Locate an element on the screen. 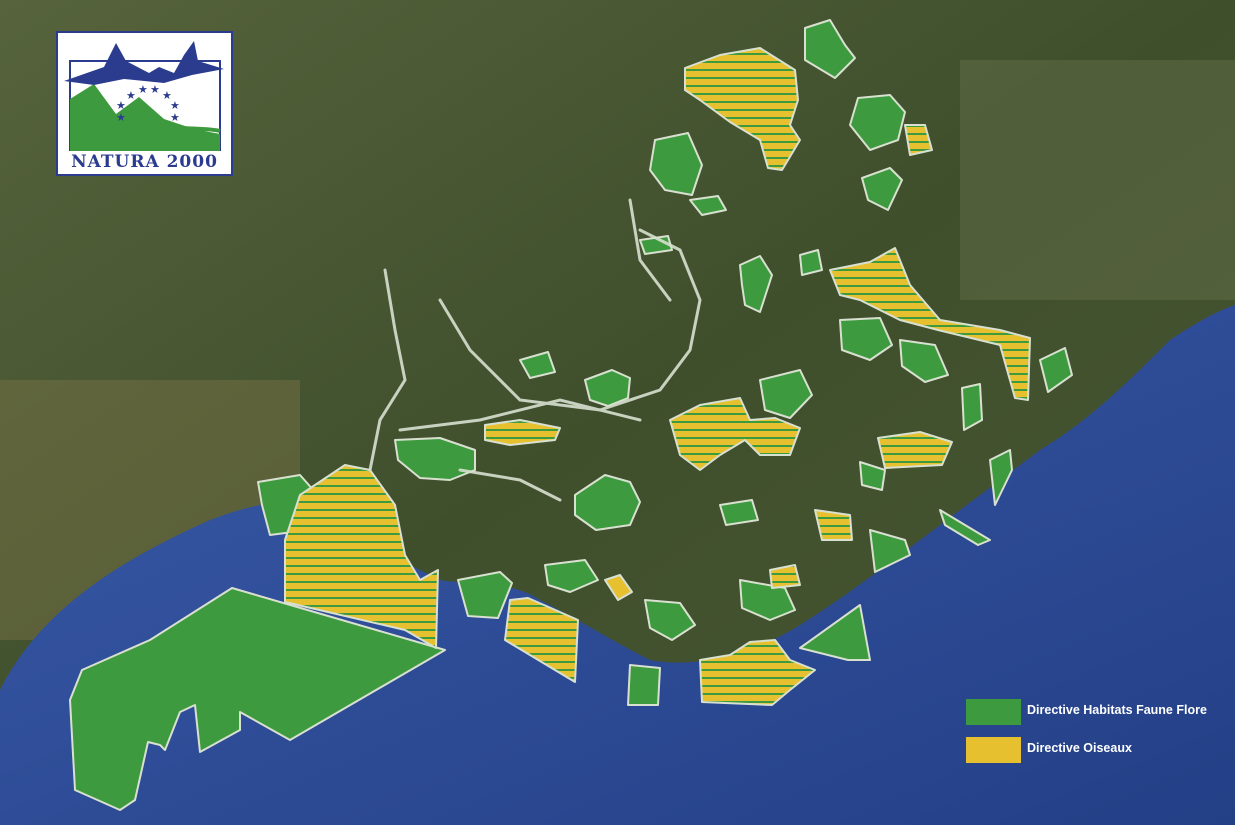  legend-item-oiseaux: Directive Oiseaux is located at coordinates (1100, 750).